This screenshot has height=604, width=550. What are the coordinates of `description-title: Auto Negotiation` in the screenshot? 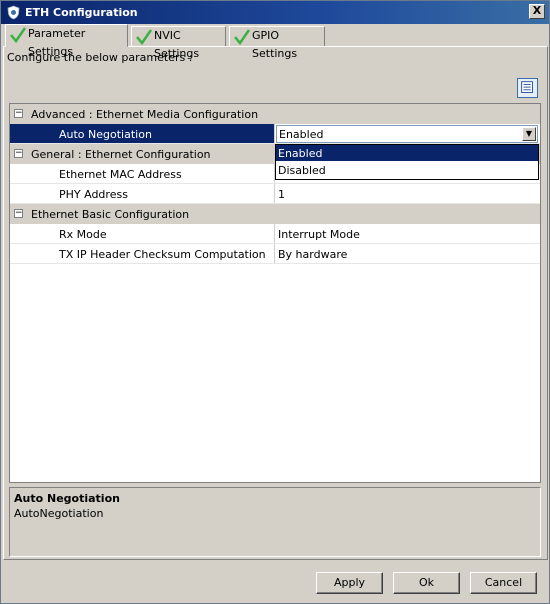 It's located at (67, 498).